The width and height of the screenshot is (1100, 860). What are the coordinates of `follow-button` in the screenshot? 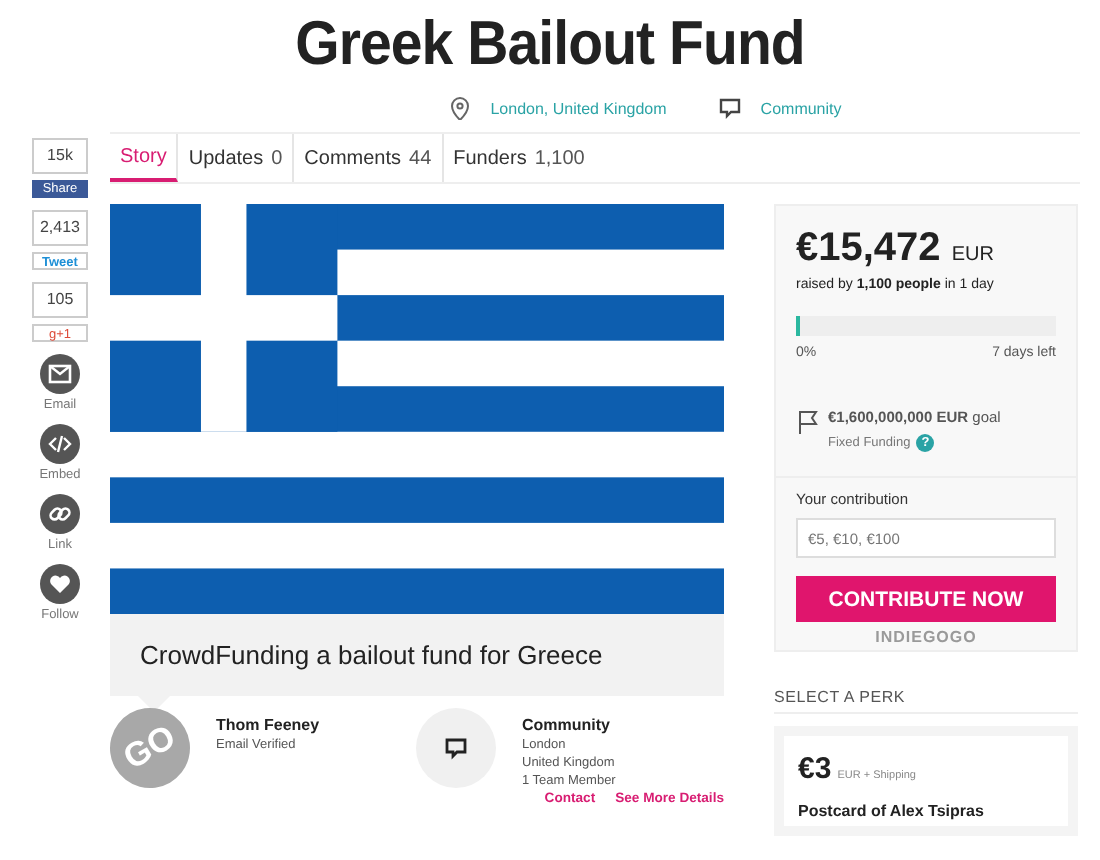 It's located at (60, 584).